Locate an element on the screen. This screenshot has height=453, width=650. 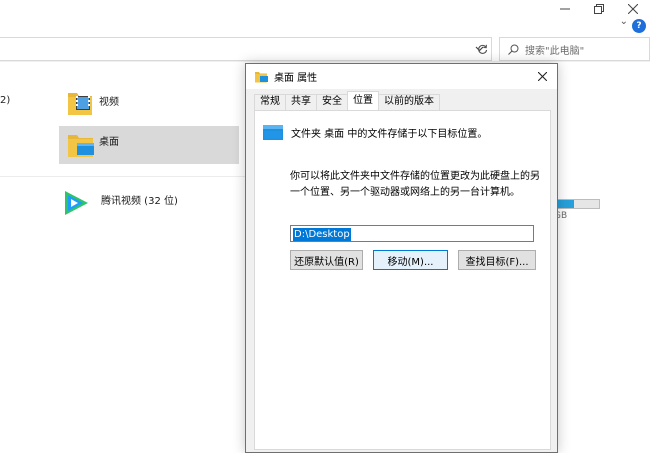
restore-default-button: 还原默认值(R) is located at coordinates (326, 260).